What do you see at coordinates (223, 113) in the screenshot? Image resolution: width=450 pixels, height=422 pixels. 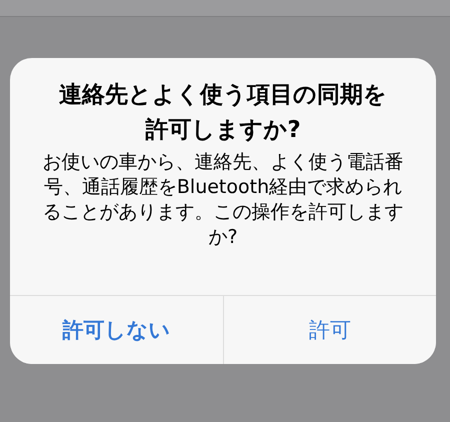 I see `alert-title: 連絡先とよく使う項目の同期を許可しますか?` at bounding box center [223, 113].